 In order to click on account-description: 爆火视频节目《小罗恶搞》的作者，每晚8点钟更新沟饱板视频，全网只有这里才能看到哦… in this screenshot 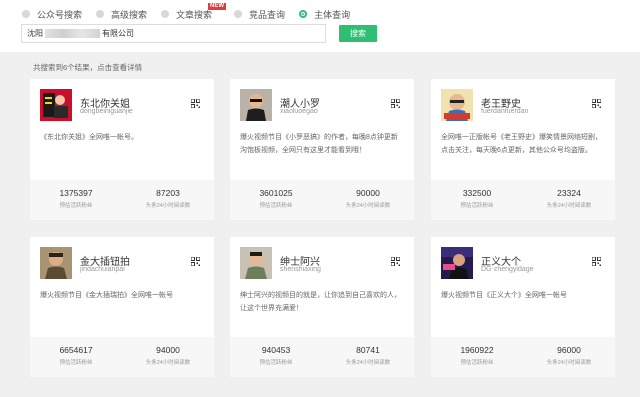, I will do `click(319, 144)`.